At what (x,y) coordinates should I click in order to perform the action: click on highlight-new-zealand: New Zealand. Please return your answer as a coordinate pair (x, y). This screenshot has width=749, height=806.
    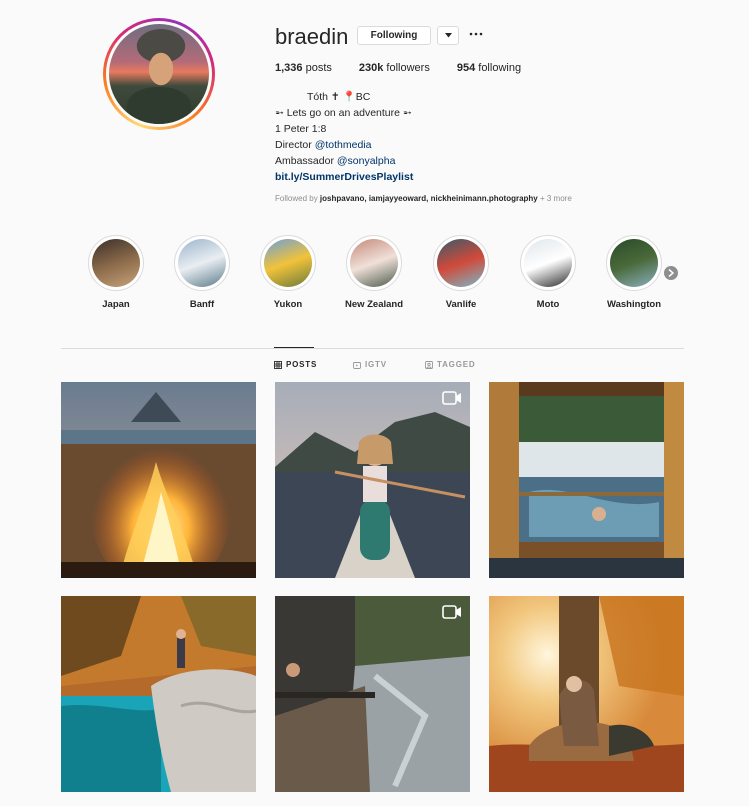
    Looking at the image, I should click on (374, 272).